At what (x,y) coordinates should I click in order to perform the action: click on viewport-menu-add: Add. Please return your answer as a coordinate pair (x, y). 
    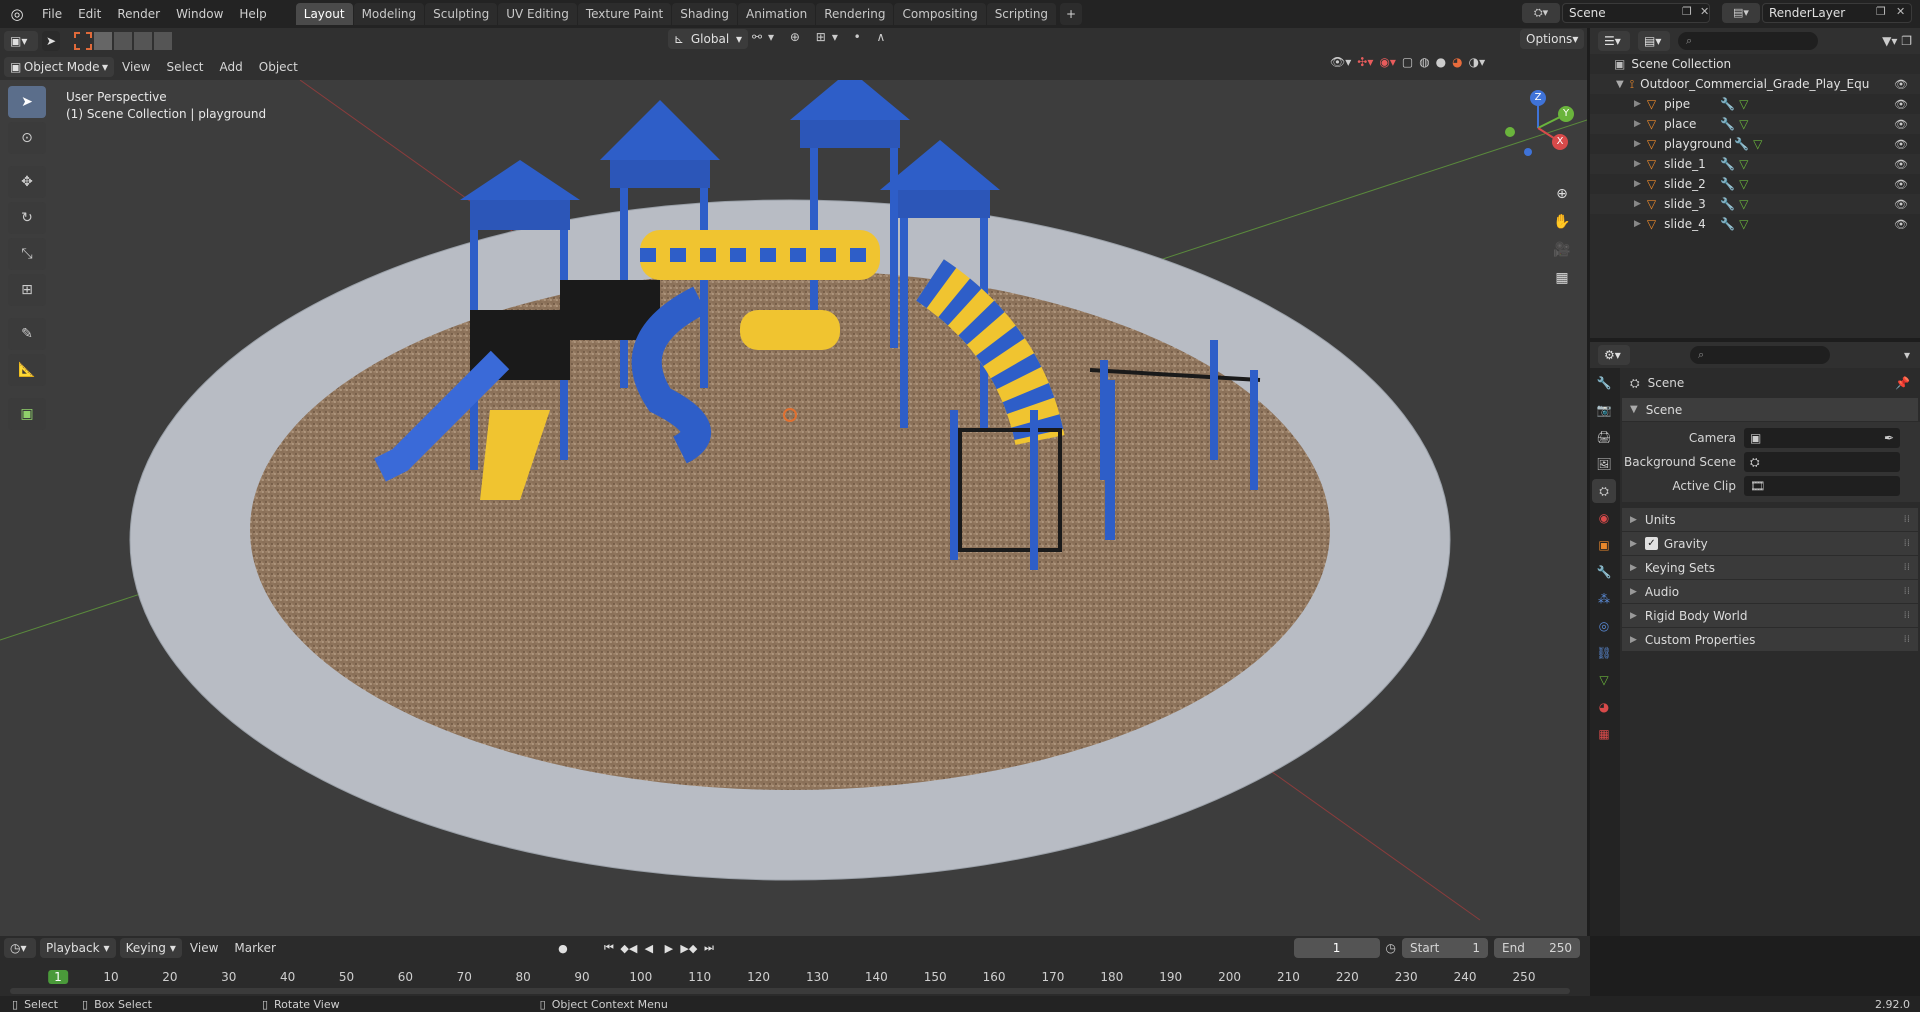
    Looking at the image, I should click on (231, 67).